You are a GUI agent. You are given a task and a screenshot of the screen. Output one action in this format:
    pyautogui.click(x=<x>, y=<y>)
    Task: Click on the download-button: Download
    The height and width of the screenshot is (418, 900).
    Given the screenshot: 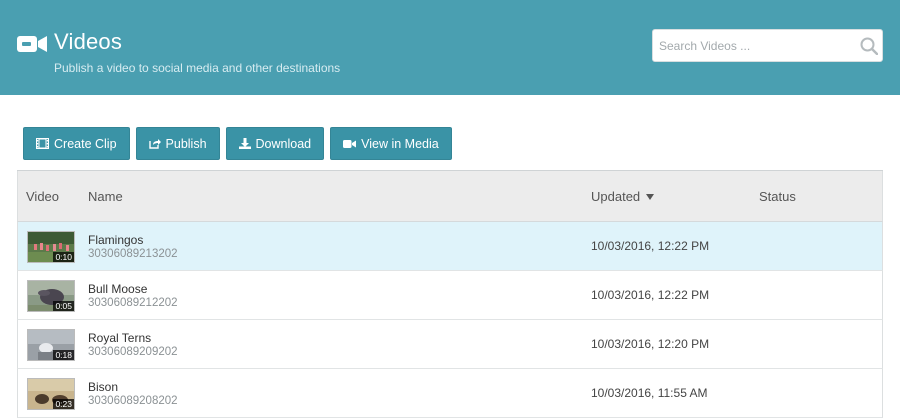 What is the action you would take?
    pyautogui.click(x=275, y=143)
    